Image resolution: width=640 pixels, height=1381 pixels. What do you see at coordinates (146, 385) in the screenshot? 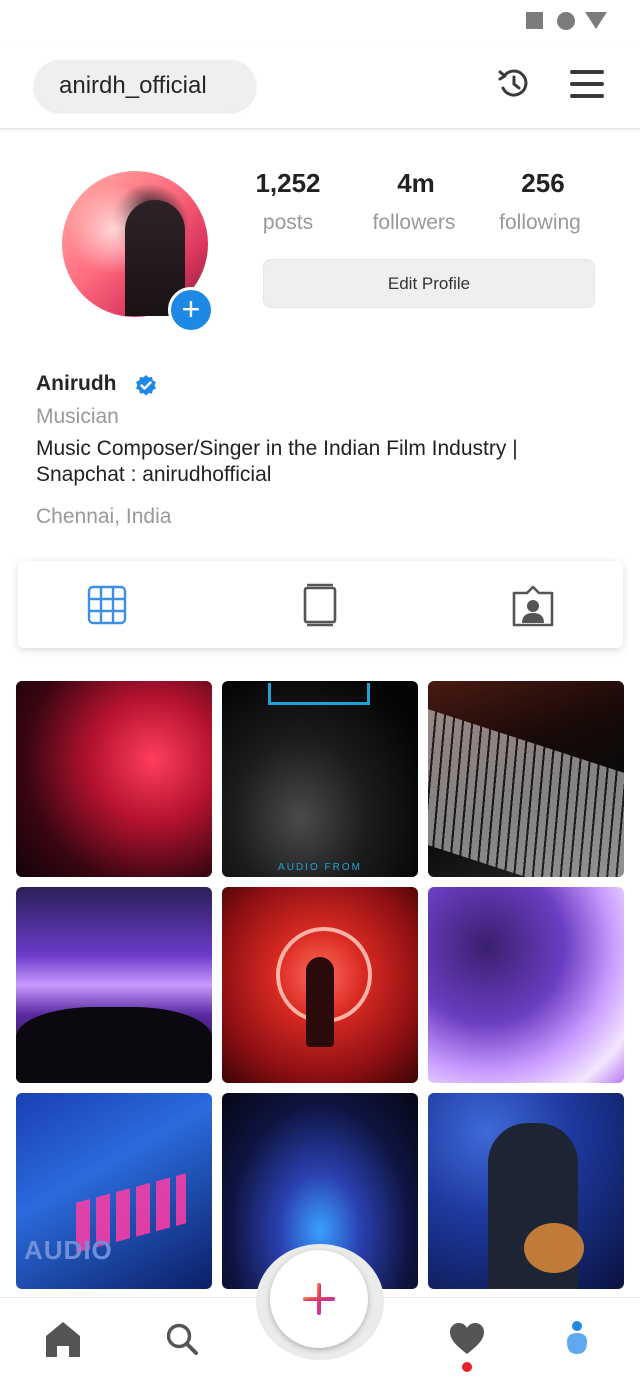
I see `verified-badge-icon` at bounding box center [146, 385].